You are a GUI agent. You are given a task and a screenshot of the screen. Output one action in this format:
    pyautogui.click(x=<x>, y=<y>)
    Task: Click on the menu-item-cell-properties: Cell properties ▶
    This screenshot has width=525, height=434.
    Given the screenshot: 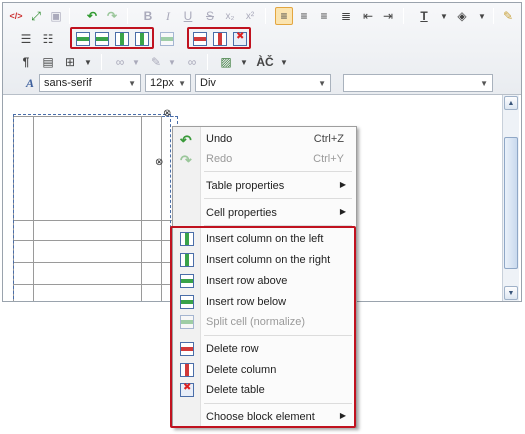 What is the action you would take?
    pyautogui.click(x=264, y=213)
    